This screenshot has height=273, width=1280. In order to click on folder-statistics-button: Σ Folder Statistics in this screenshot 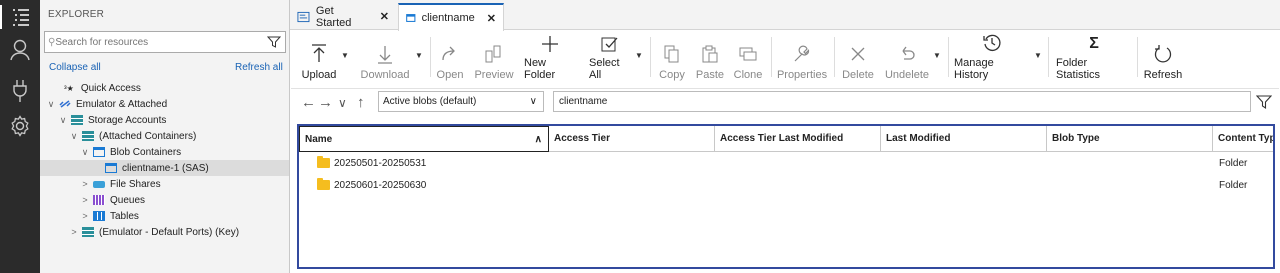, I will do `click(1094, 58)`.